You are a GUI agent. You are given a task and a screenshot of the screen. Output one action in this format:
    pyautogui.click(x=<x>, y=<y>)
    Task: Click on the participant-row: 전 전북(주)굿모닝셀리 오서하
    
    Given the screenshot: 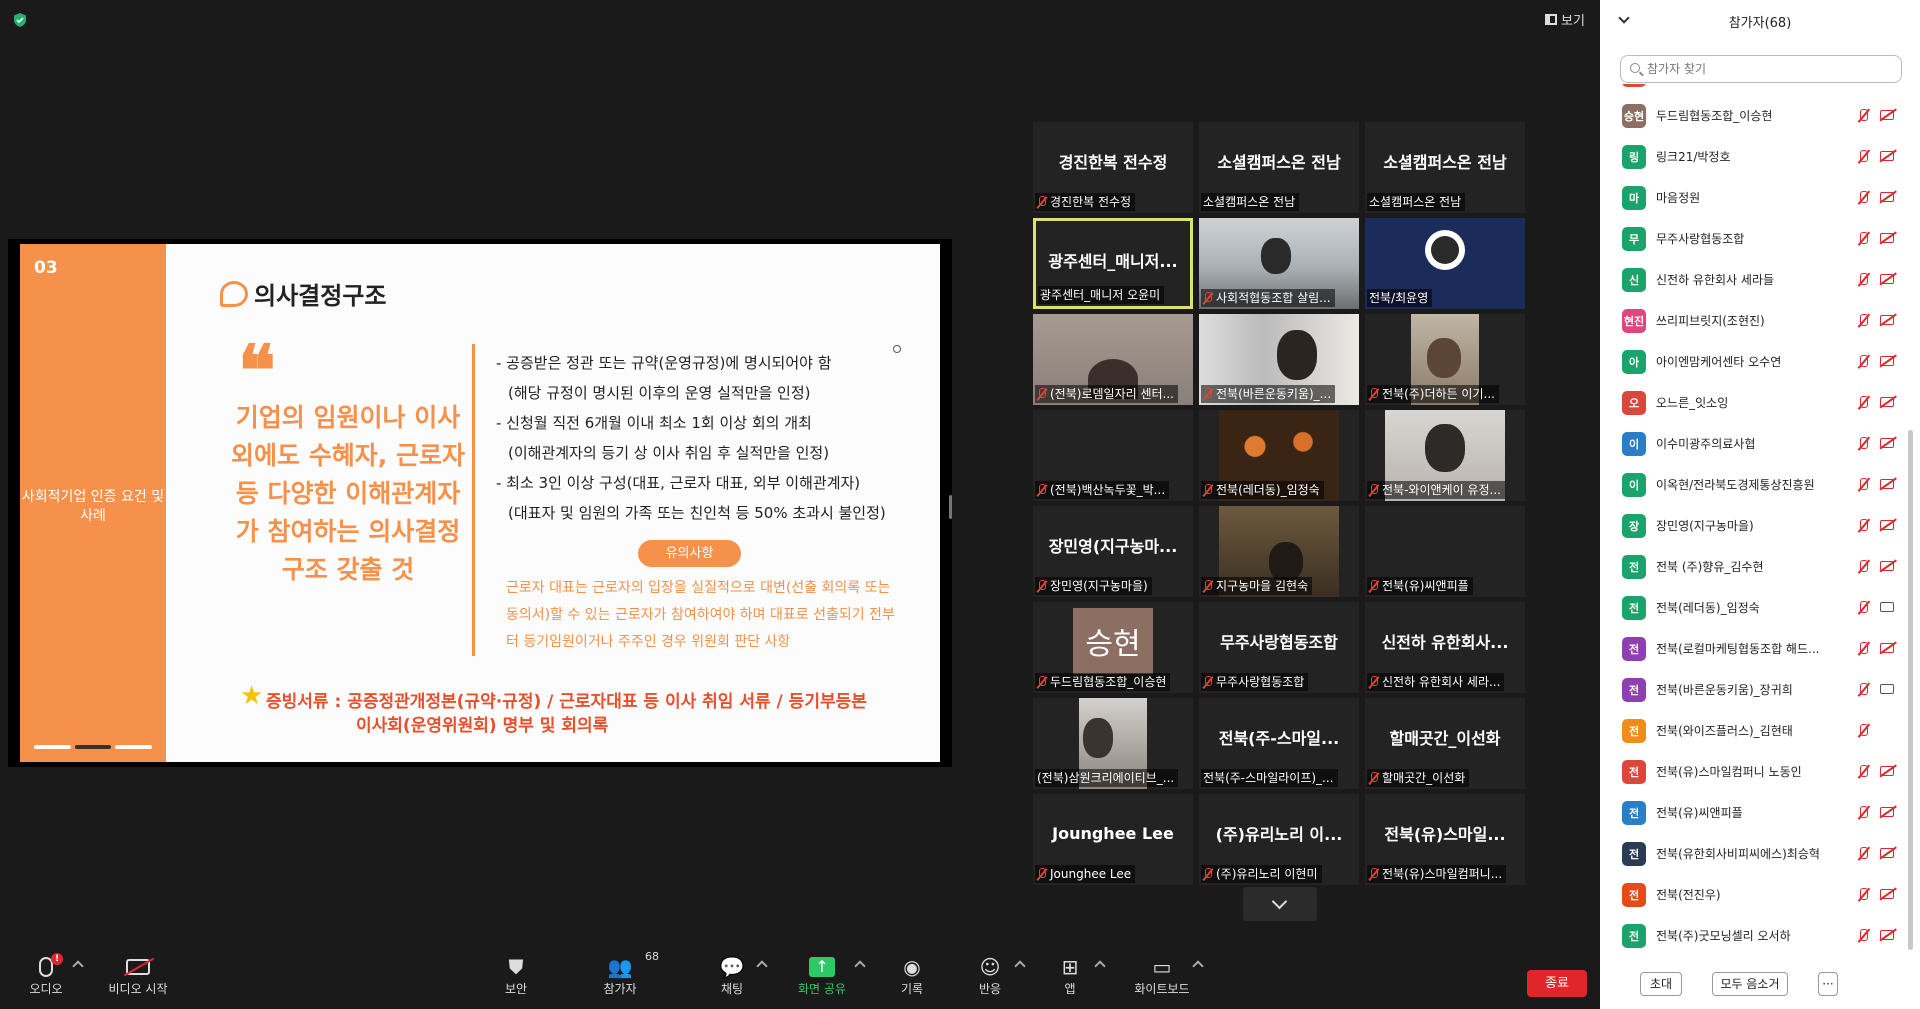 What is the action you would take?
    pyautogui.click(x=1752, y=935)
    